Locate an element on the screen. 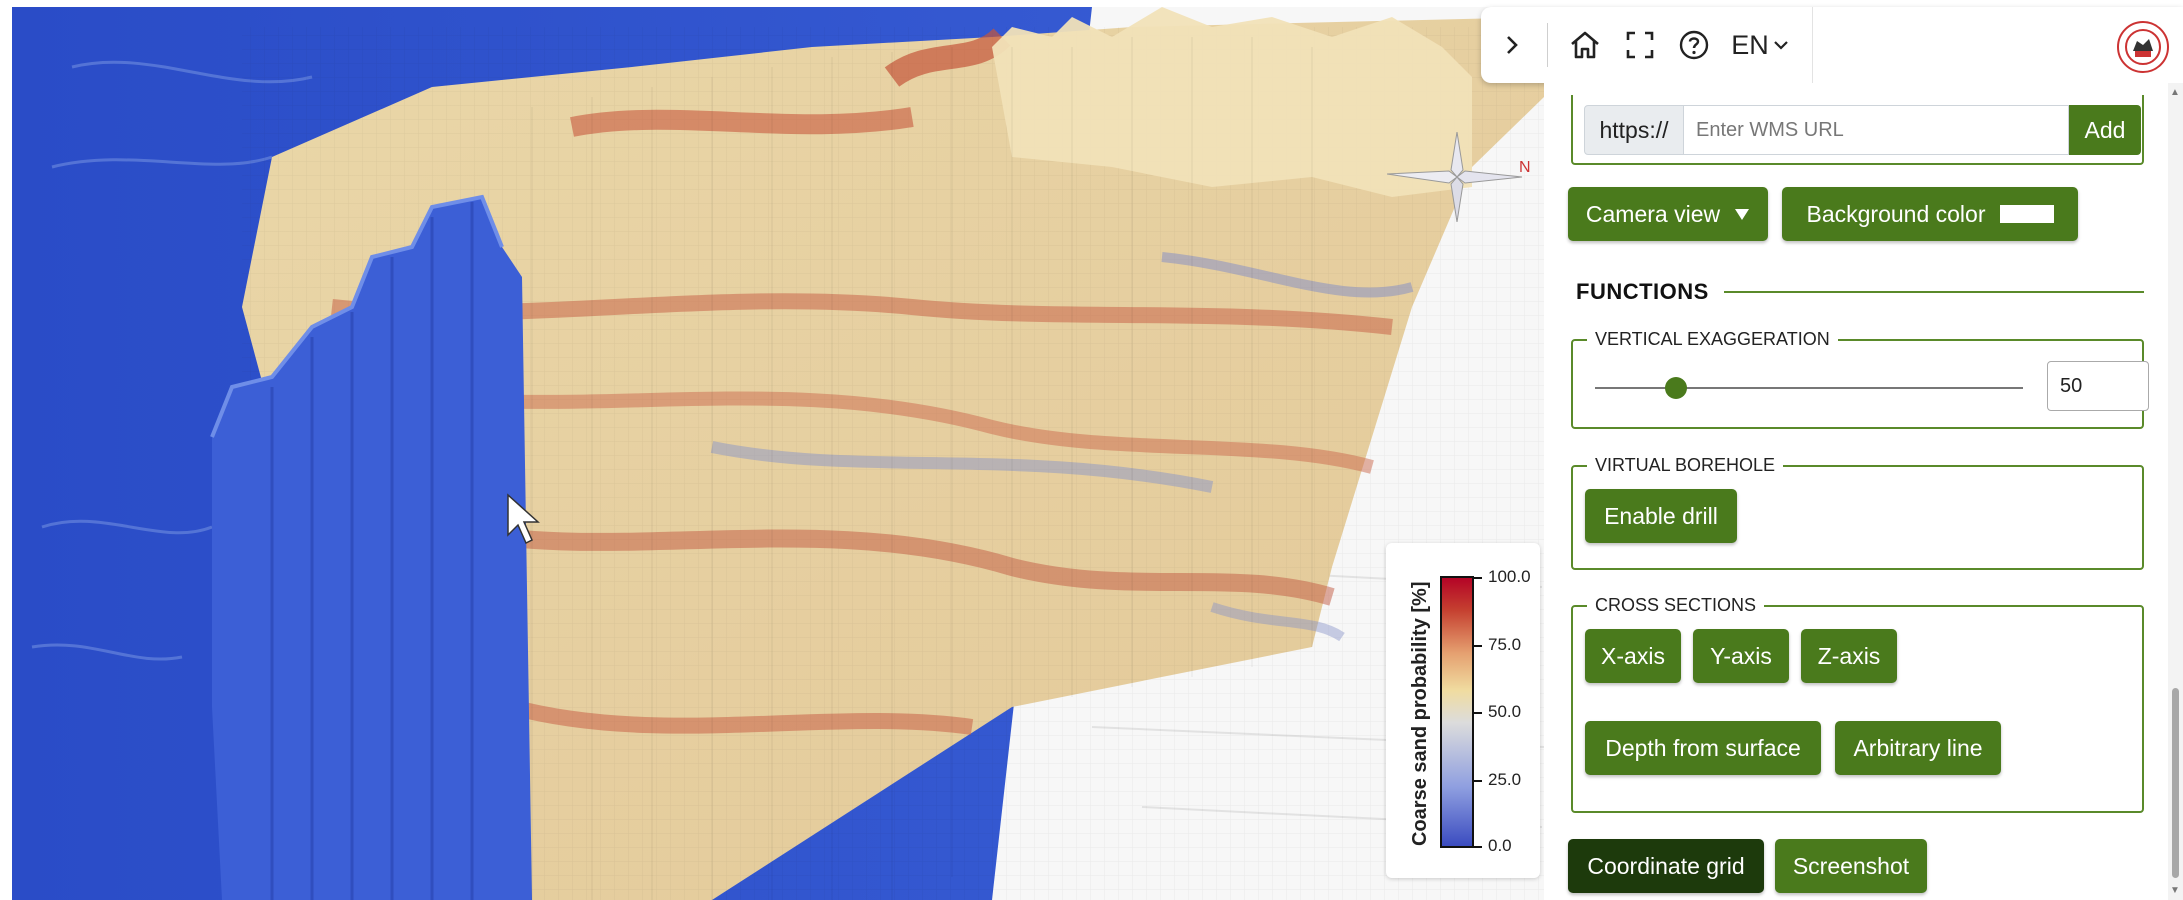 The image size is (2183, 900). fullscreen-icon is located at coordinates (1640, 45).